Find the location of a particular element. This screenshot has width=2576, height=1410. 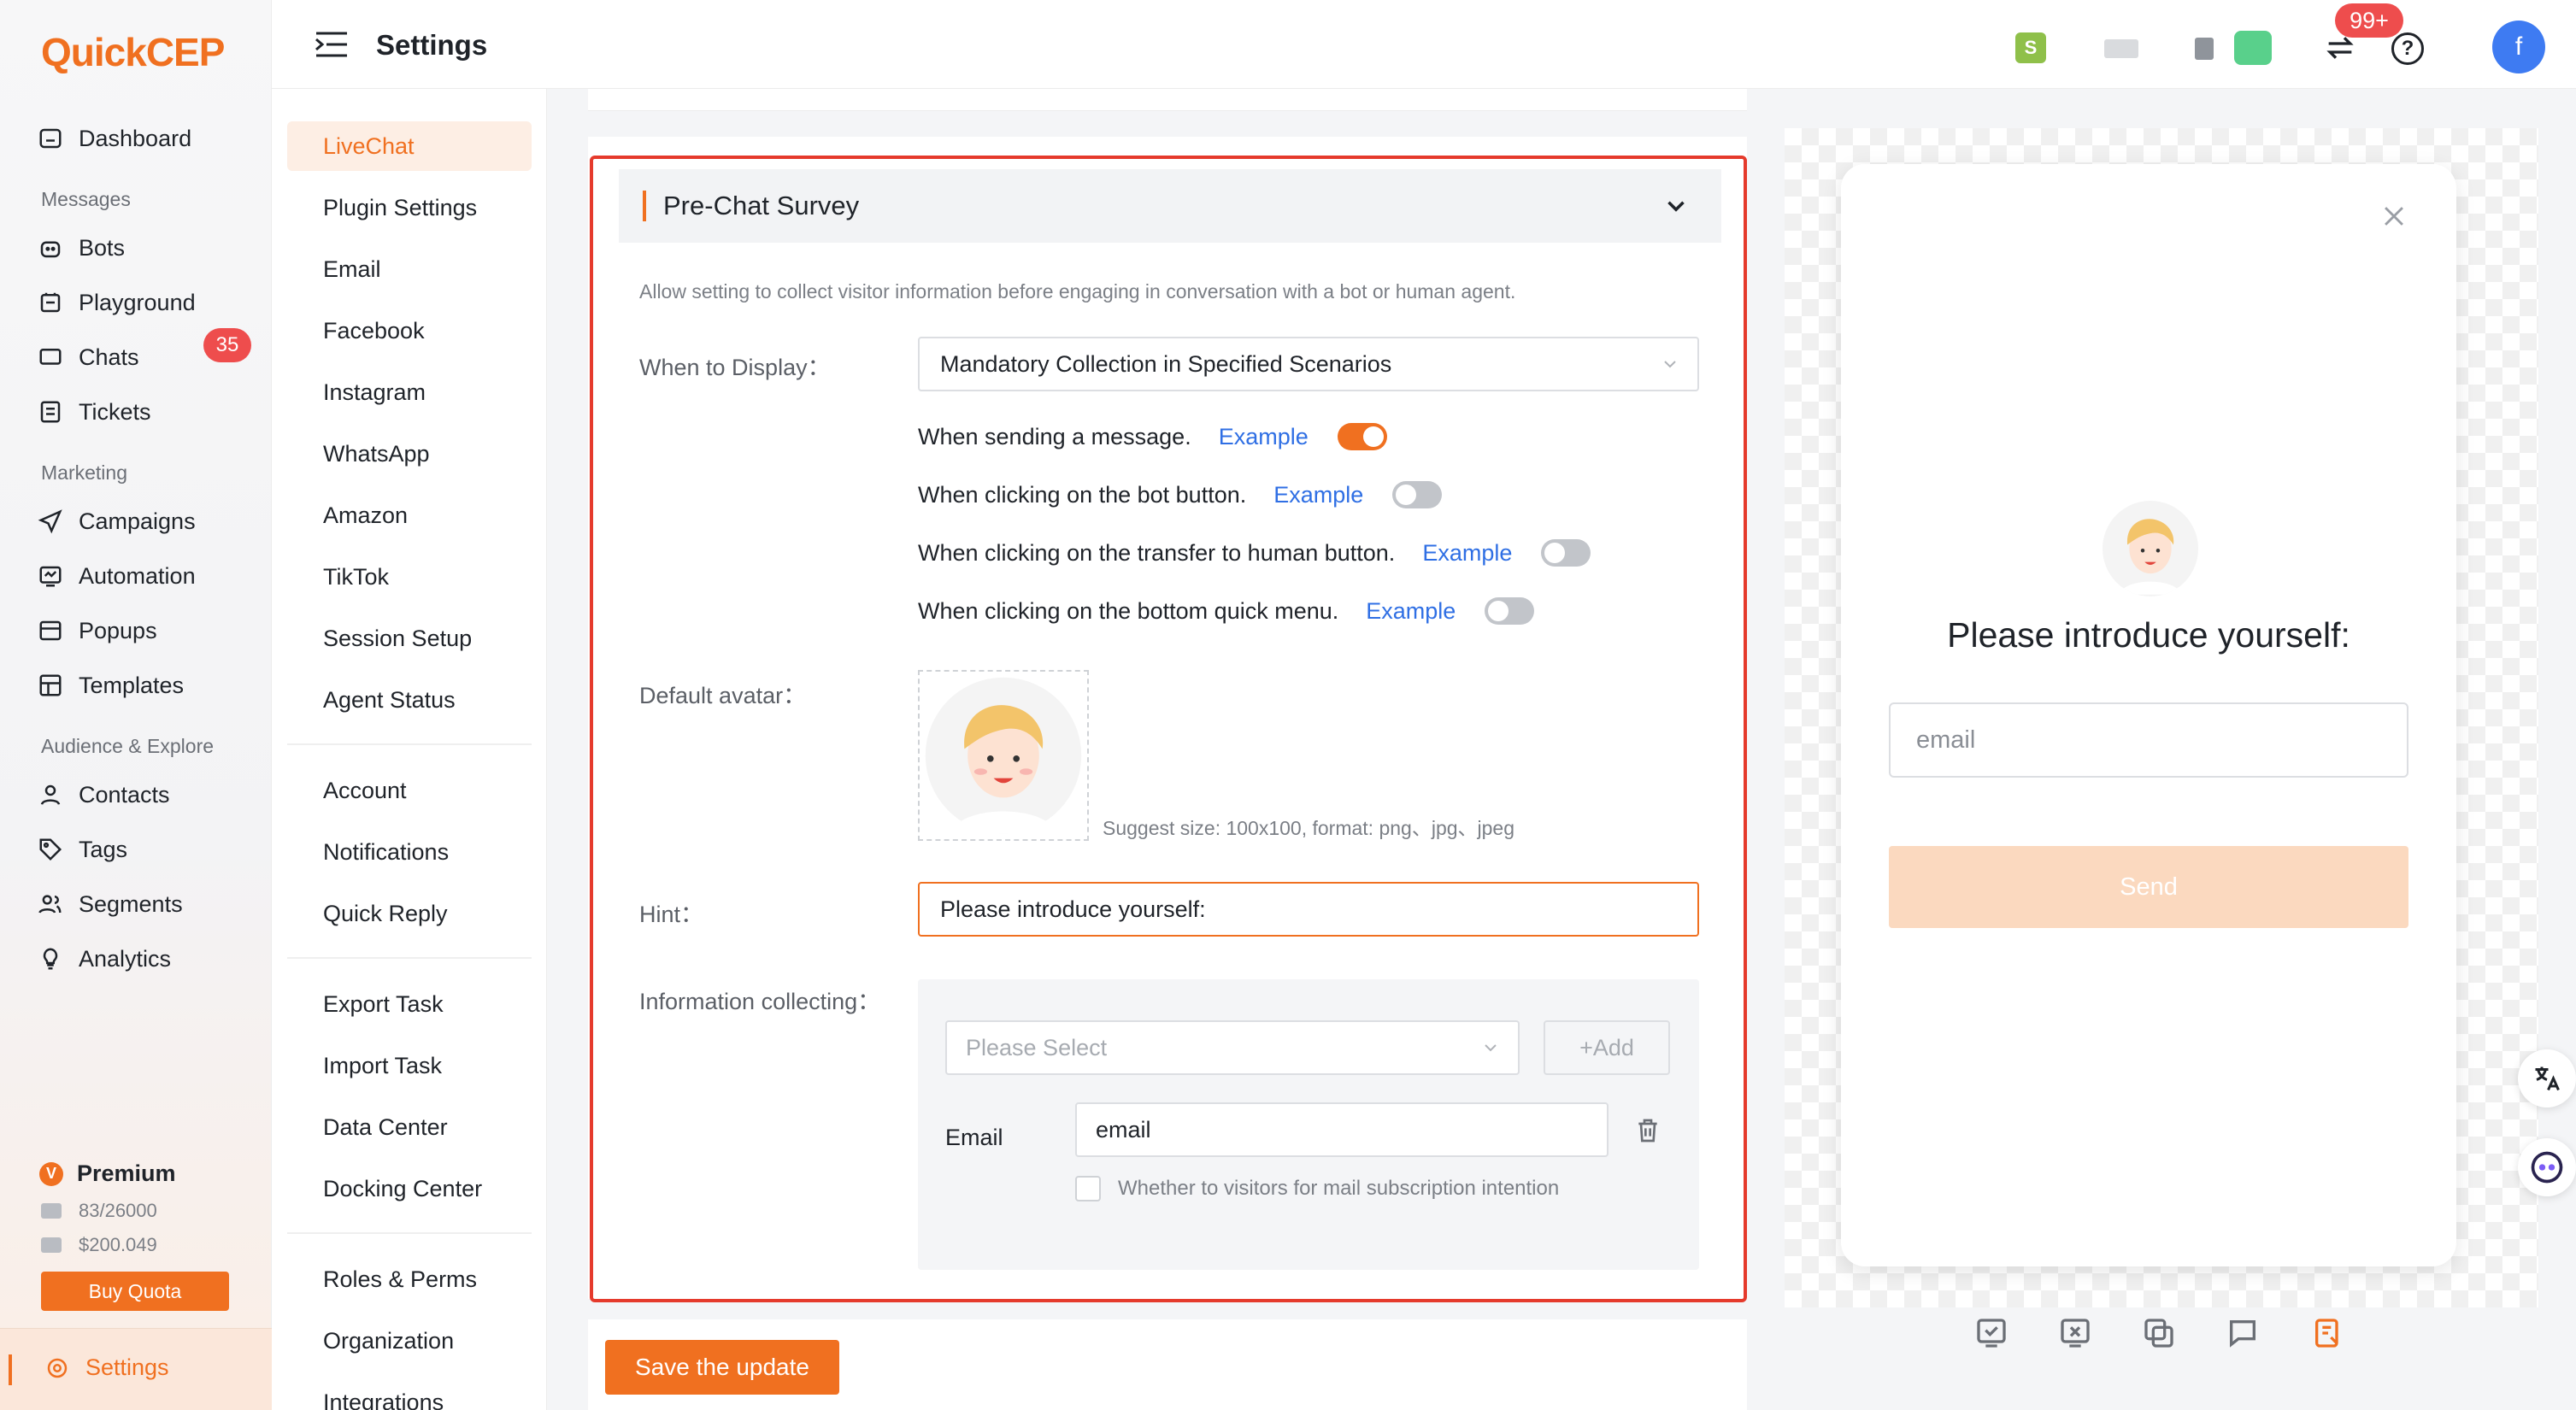

help-icon: ? is located at coordinates (2407, 48).